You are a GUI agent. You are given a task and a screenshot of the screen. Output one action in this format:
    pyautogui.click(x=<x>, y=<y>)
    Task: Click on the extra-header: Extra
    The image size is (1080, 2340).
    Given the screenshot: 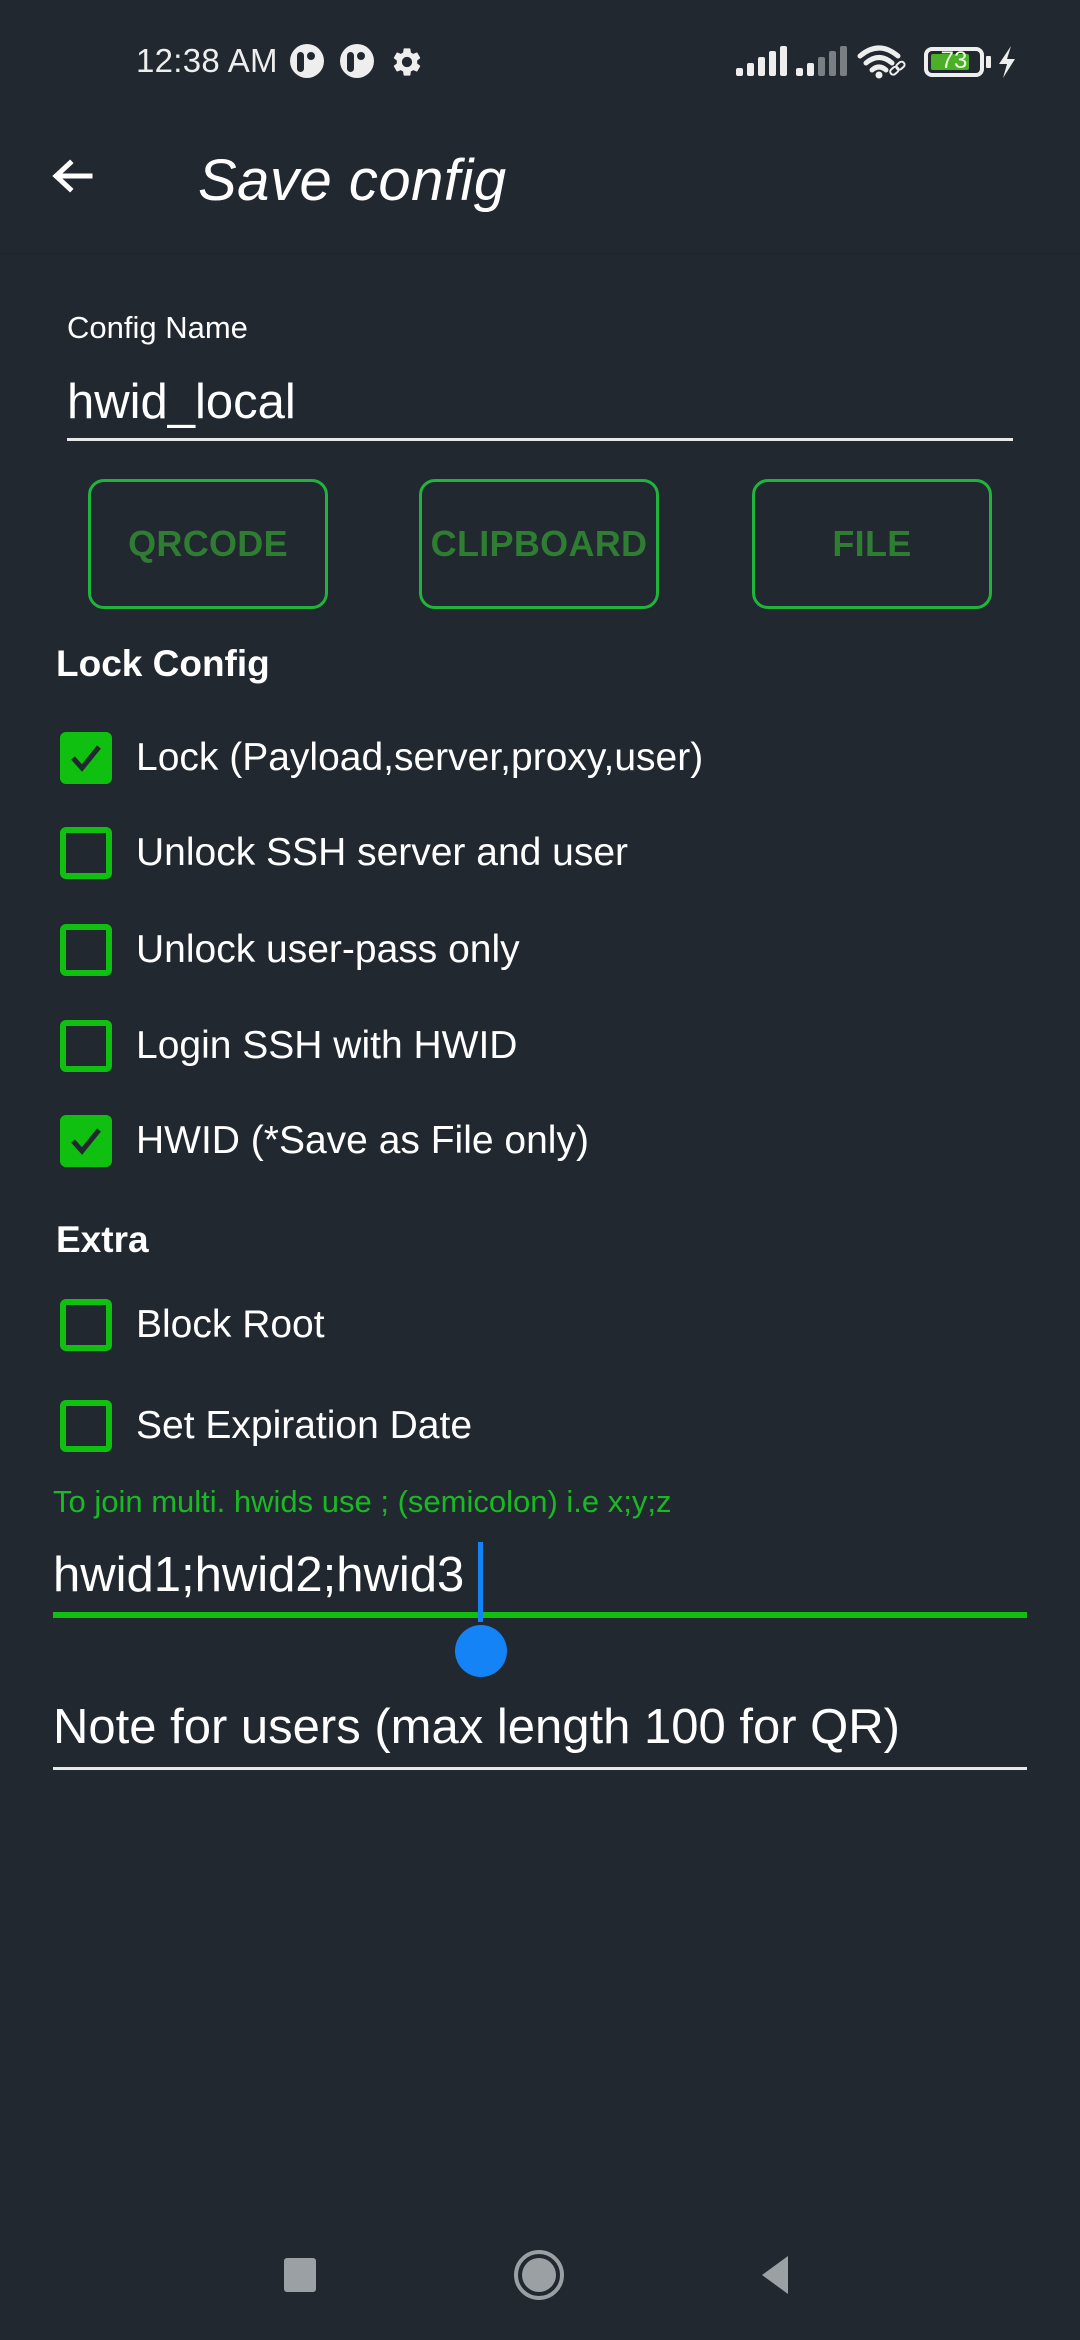 What is the action you would take?
    pyautogui.click(x=102, y=1239)
    